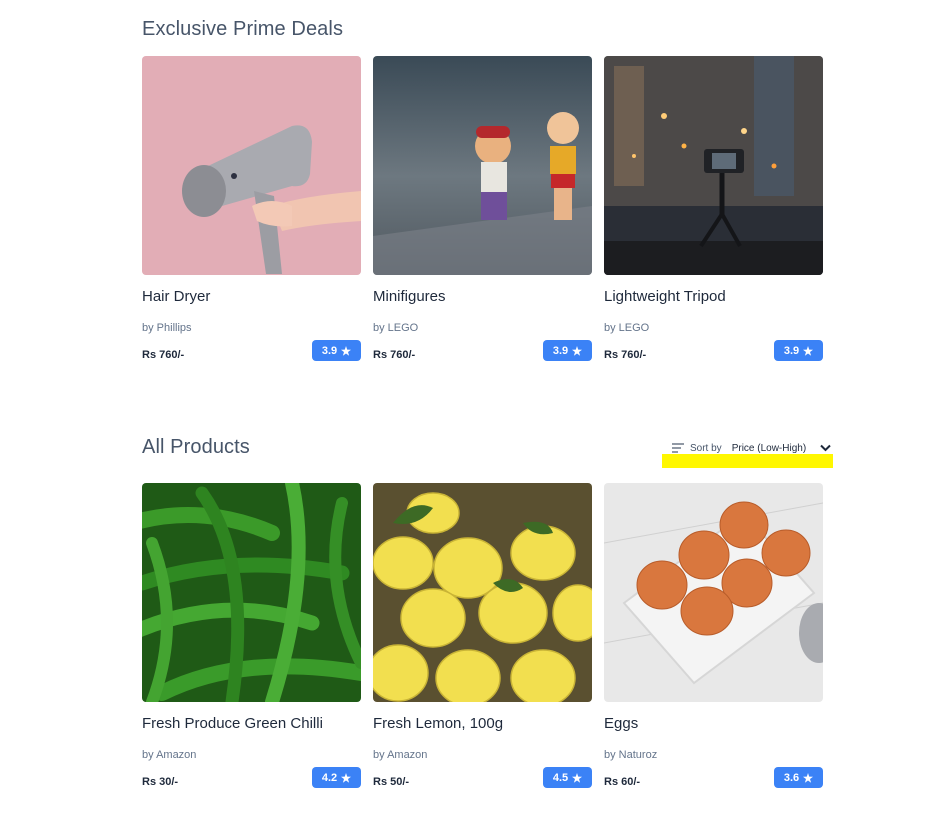 The height and width of the screenshot is (816, 947). I want to click on sort-lines-icon, so click(678, 448).